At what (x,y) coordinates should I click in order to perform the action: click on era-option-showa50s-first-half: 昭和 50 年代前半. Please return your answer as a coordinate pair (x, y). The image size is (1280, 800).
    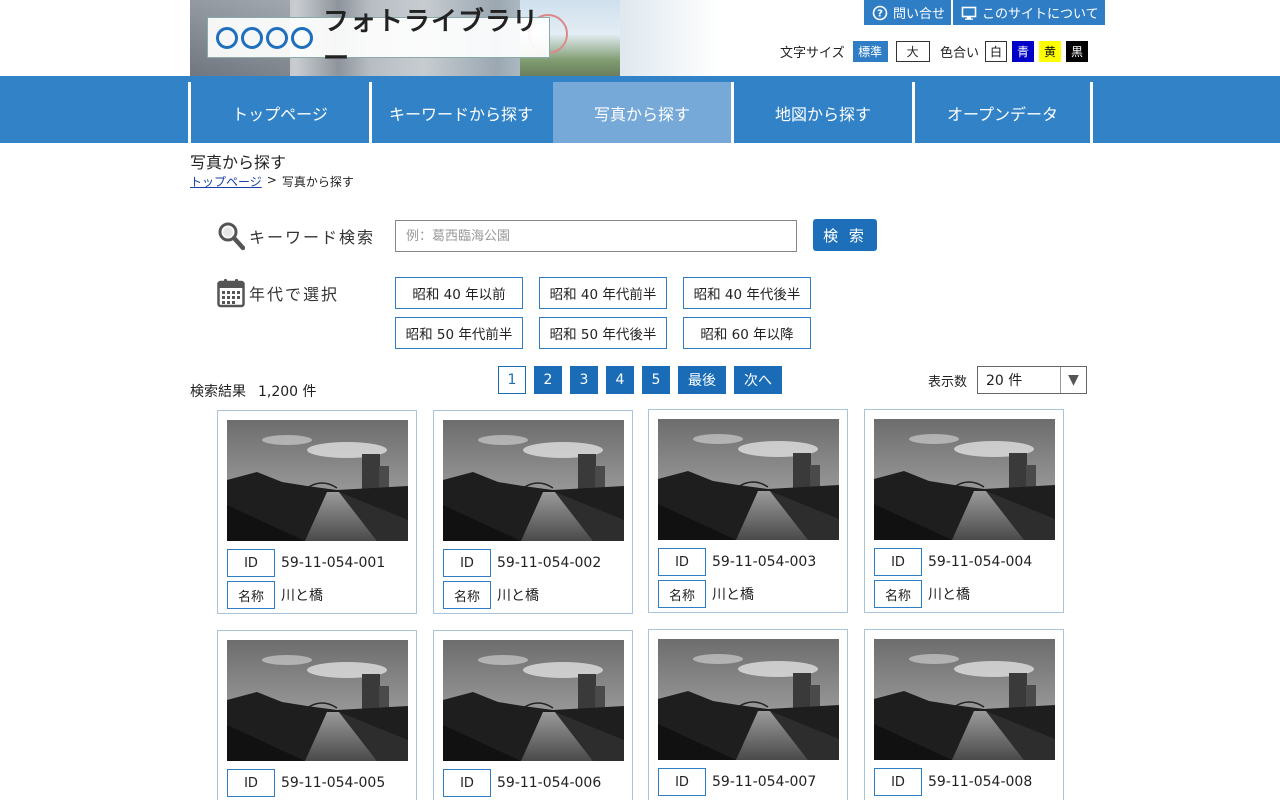
    Looking at the image, I should click on (459, 333).